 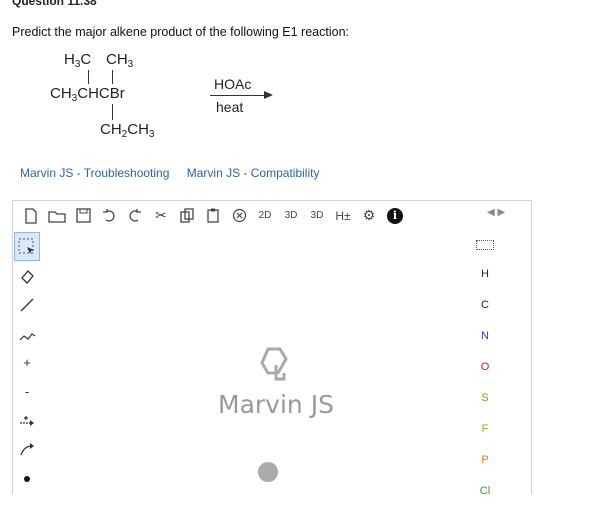 I want to click on negative-charge-button: -, so click(x=27, y=391).